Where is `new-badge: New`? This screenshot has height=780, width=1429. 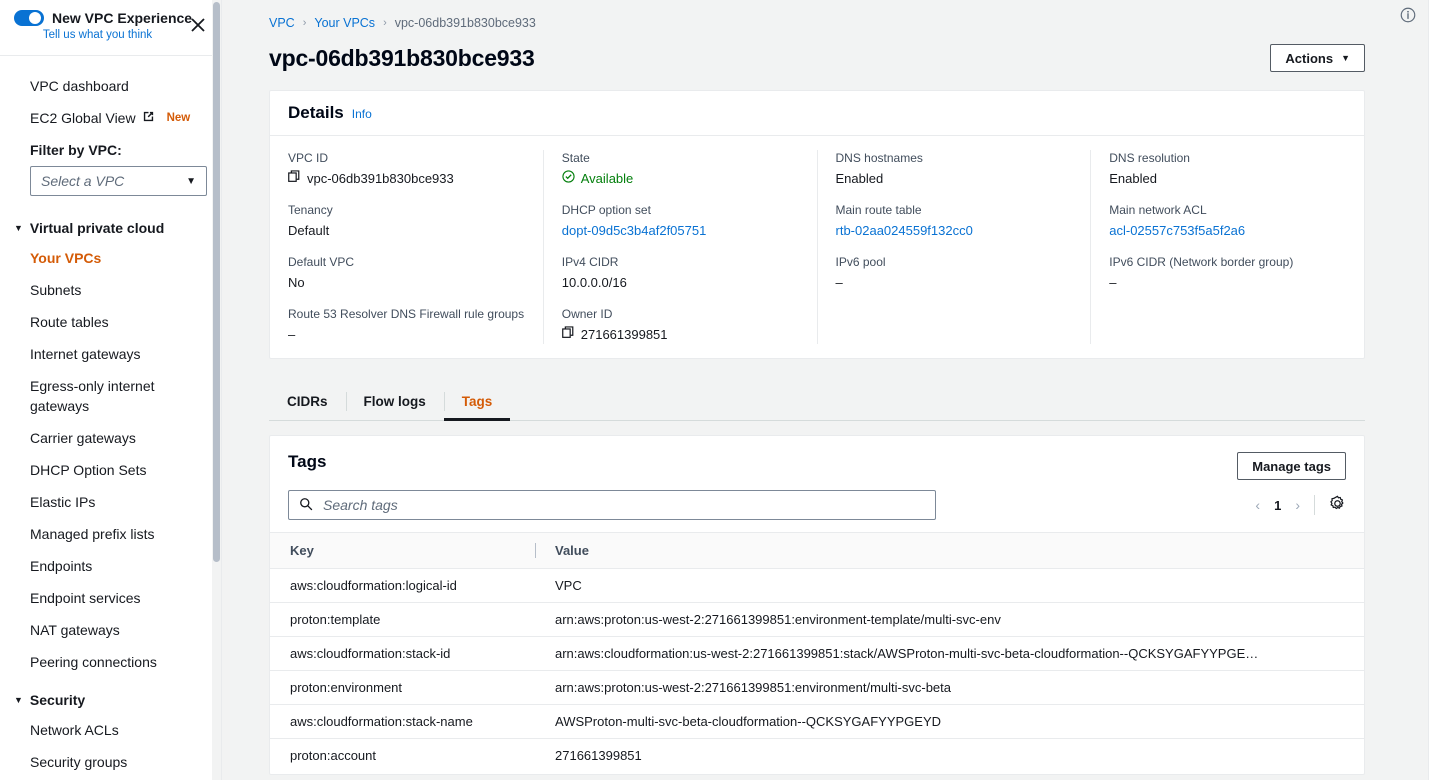
new-badge: New is located at coordinates (178, 118).